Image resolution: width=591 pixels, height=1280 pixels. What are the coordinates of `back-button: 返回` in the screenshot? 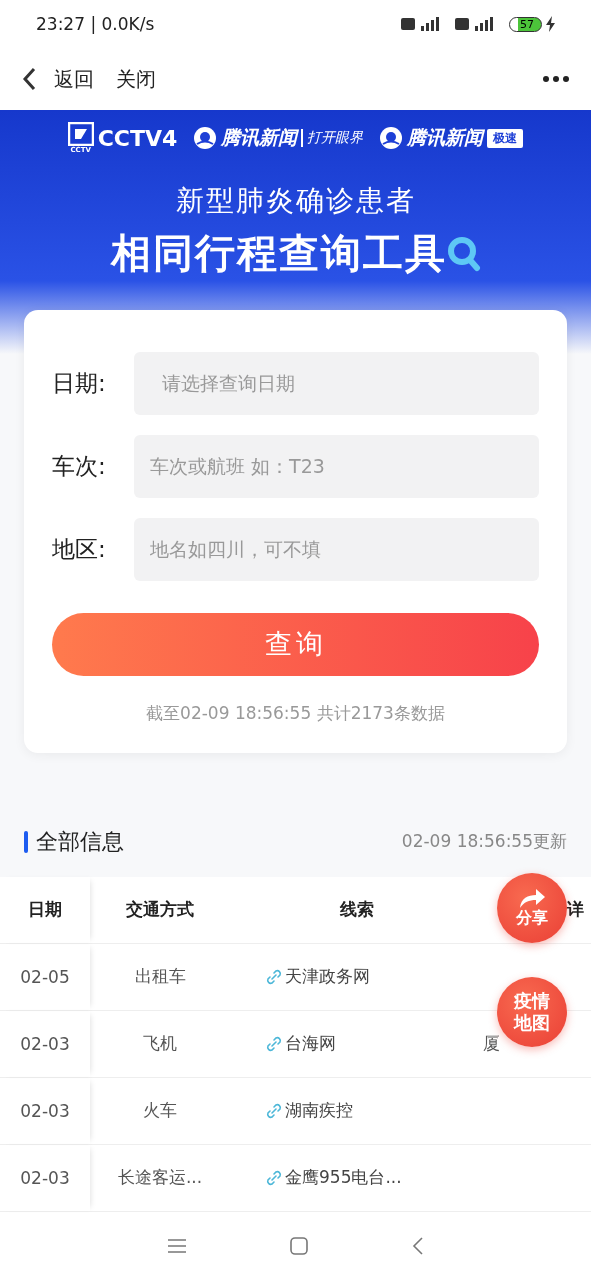 It's located at (74, 79).